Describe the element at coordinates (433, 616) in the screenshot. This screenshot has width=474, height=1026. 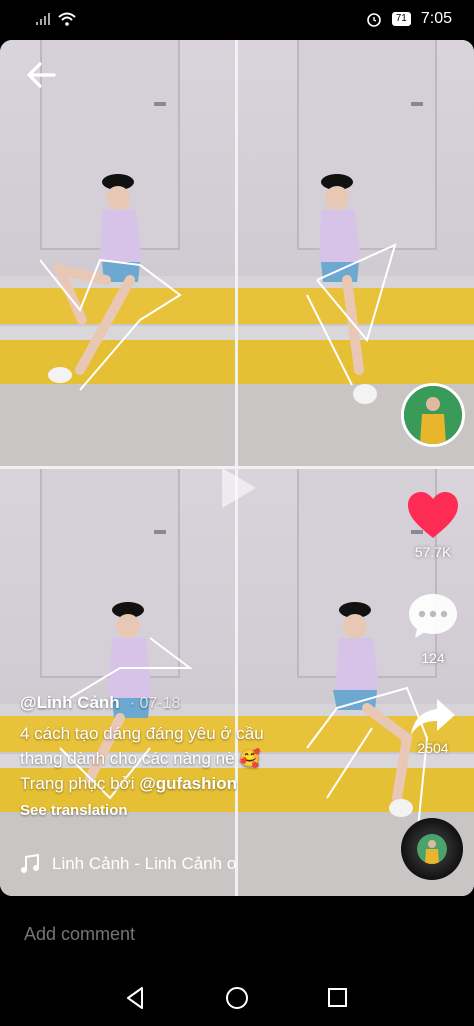
I see `comment-icon` at that location.